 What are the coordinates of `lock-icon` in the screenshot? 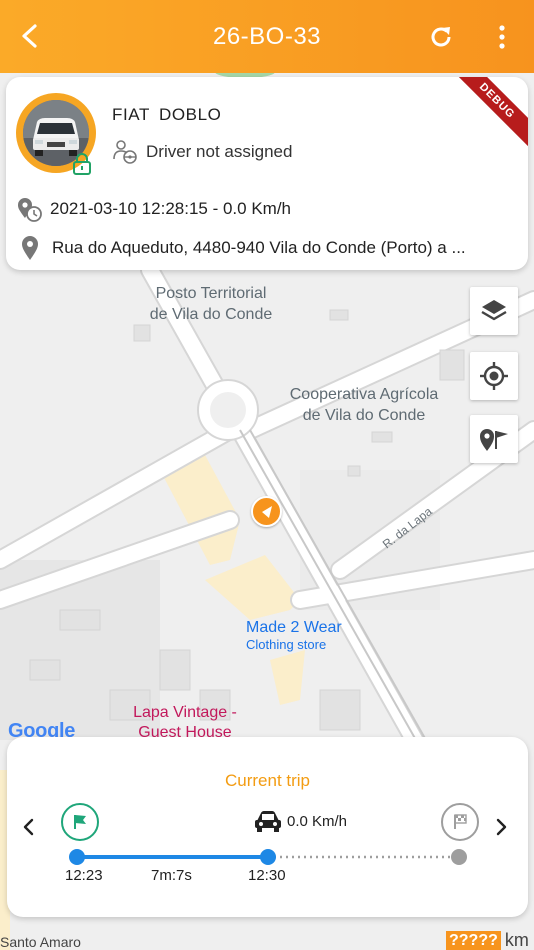 It's located at (82, 164).